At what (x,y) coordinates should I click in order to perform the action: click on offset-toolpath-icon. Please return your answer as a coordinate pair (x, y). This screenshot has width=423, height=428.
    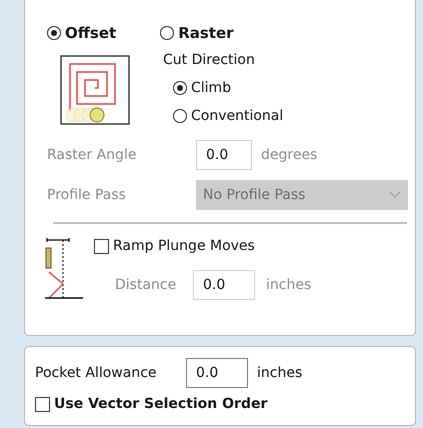
    Looking at the image, I should click on (96, 91).